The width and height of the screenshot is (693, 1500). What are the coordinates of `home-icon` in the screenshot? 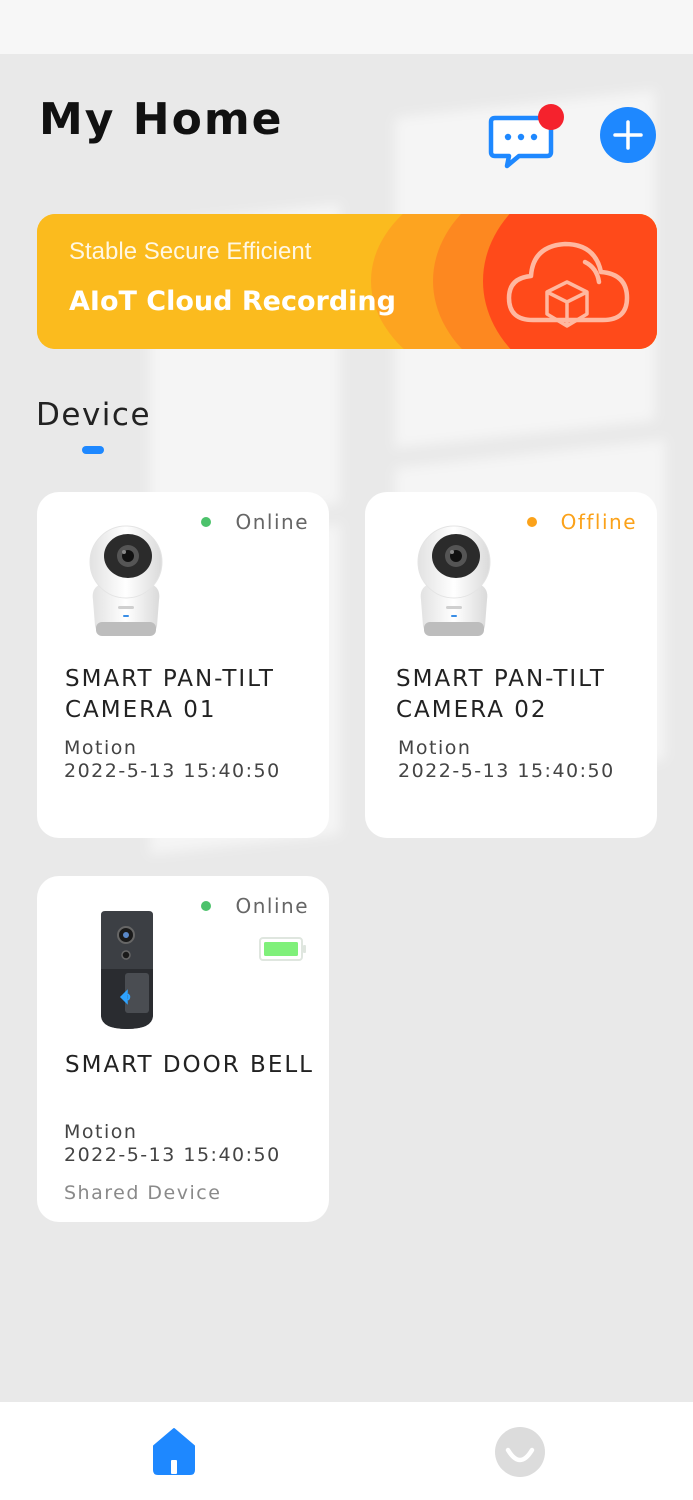 It's located at (174, 1451).